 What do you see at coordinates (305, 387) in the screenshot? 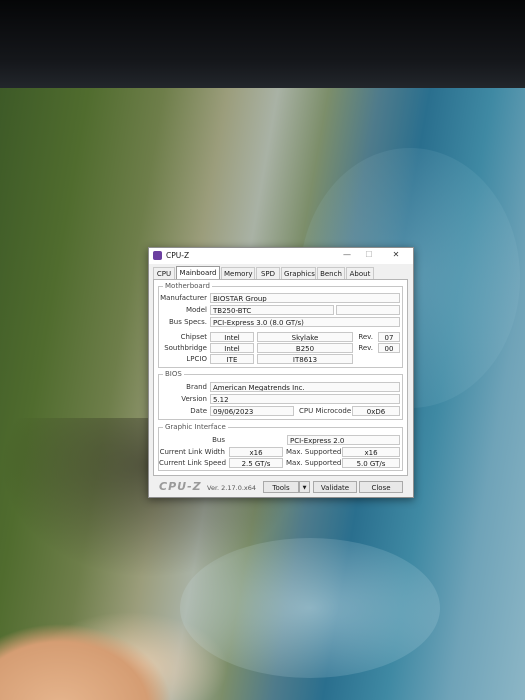
I see `bios-brand-value: American Megatrends Inc.` at bounding box center [305, 387].